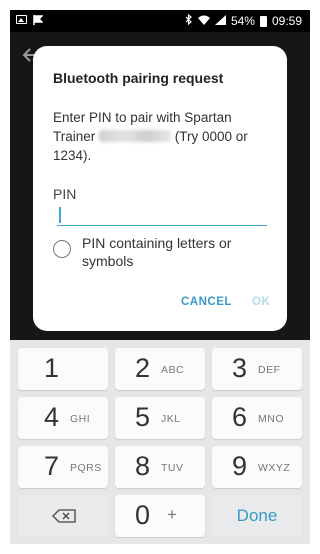  I want to click on key-8-digit: 8, so click(143, 466).